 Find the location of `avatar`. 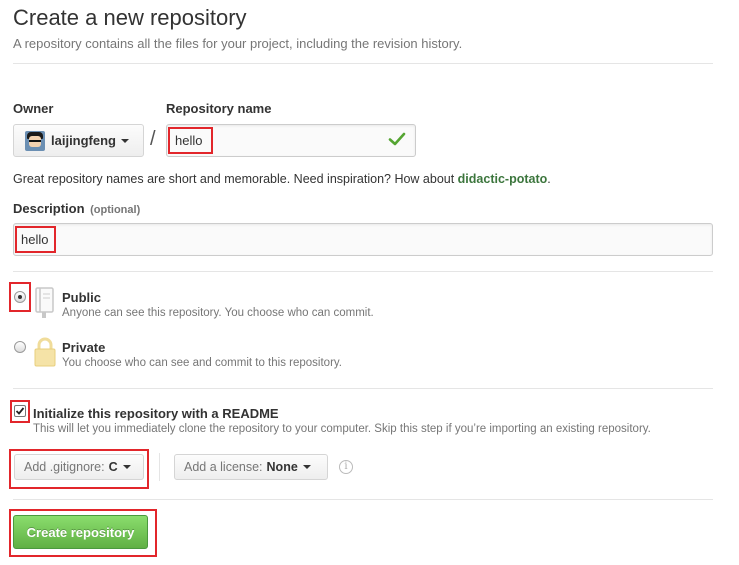

avatar is located at coordinates (35, 140).